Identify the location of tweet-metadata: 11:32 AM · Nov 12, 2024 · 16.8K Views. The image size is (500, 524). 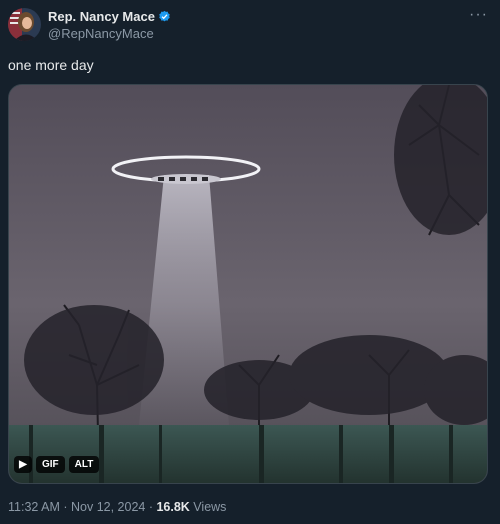
(117, 507).